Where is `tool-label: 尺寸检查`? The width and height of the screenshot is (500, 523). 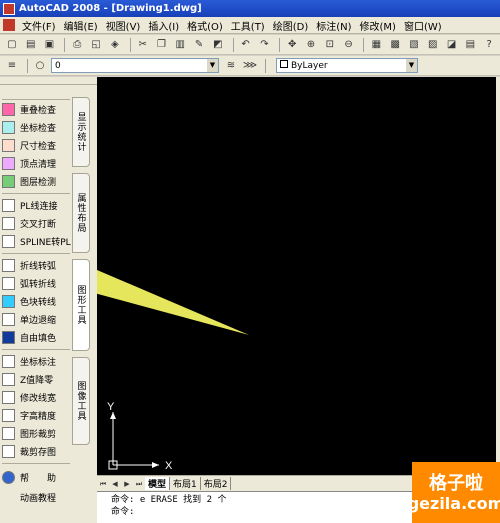 tool-label: 尺寸检查 is located at coordinates (38, 146).